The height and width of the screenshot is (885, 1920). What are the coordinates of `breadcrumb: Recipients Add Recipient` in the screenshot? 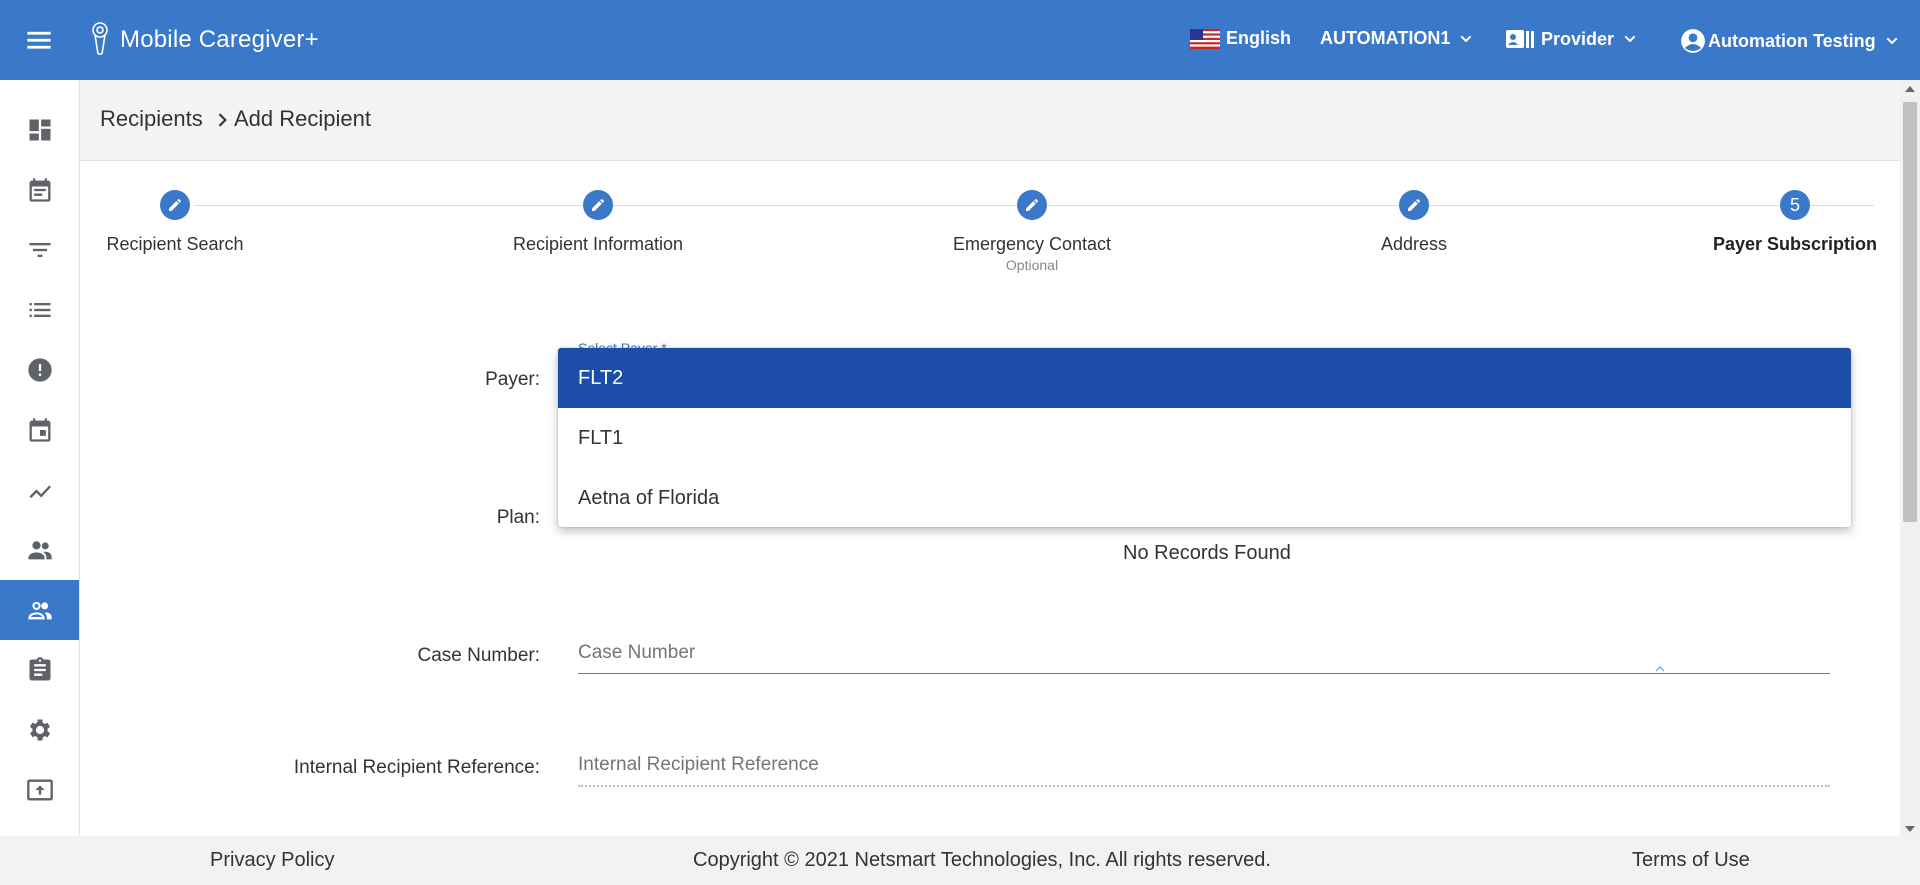 It's located at (990, 120).